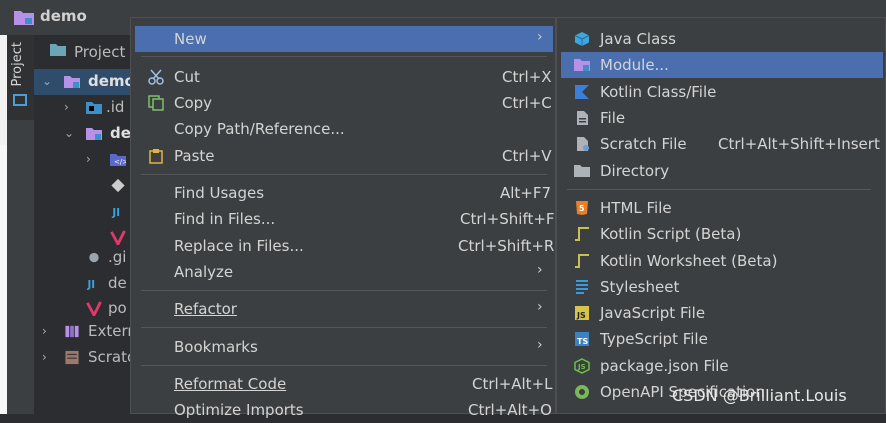  I want to click on shortcut-label: Ctrl+Alt+Shift+Insert, so click(799, 144).